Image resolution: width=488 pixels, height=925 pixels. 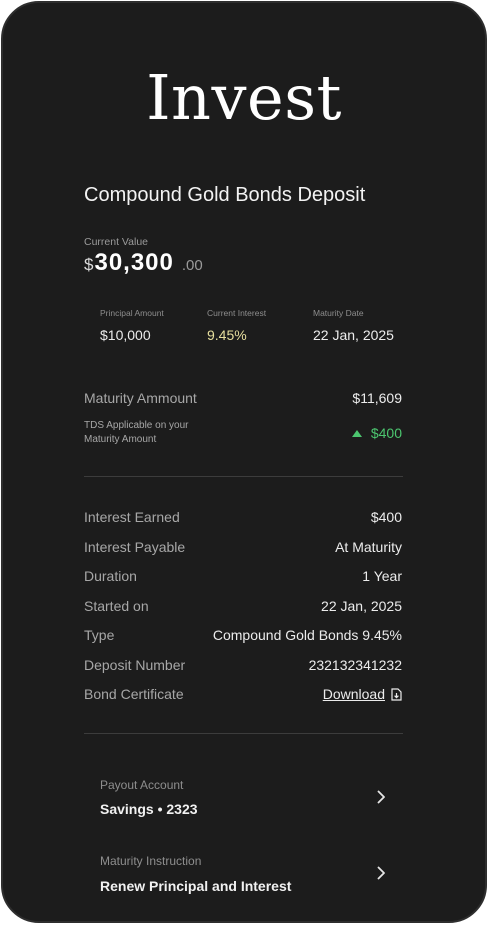 I want to click on started-on-label: Started on, so click(x=116, y=606).